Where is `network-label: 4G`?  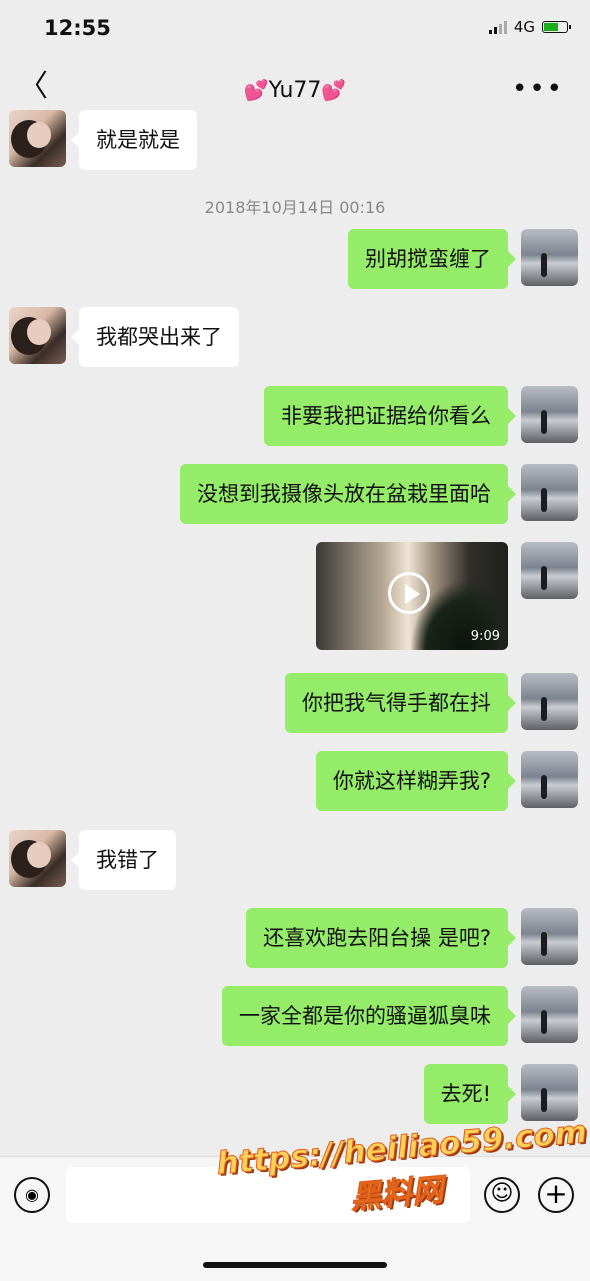 network-label: 4G is located at coordinates (524, 27).